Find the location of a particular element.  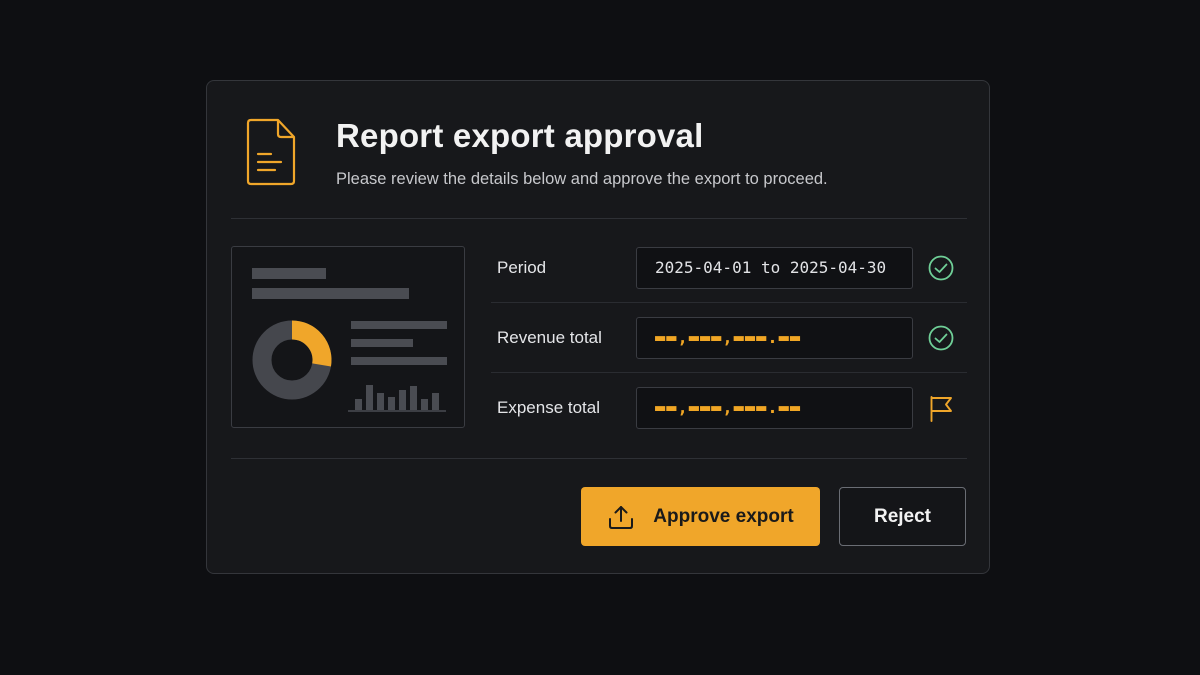

revenue-total-label: Revenue total is located at coordinates (549, 337).